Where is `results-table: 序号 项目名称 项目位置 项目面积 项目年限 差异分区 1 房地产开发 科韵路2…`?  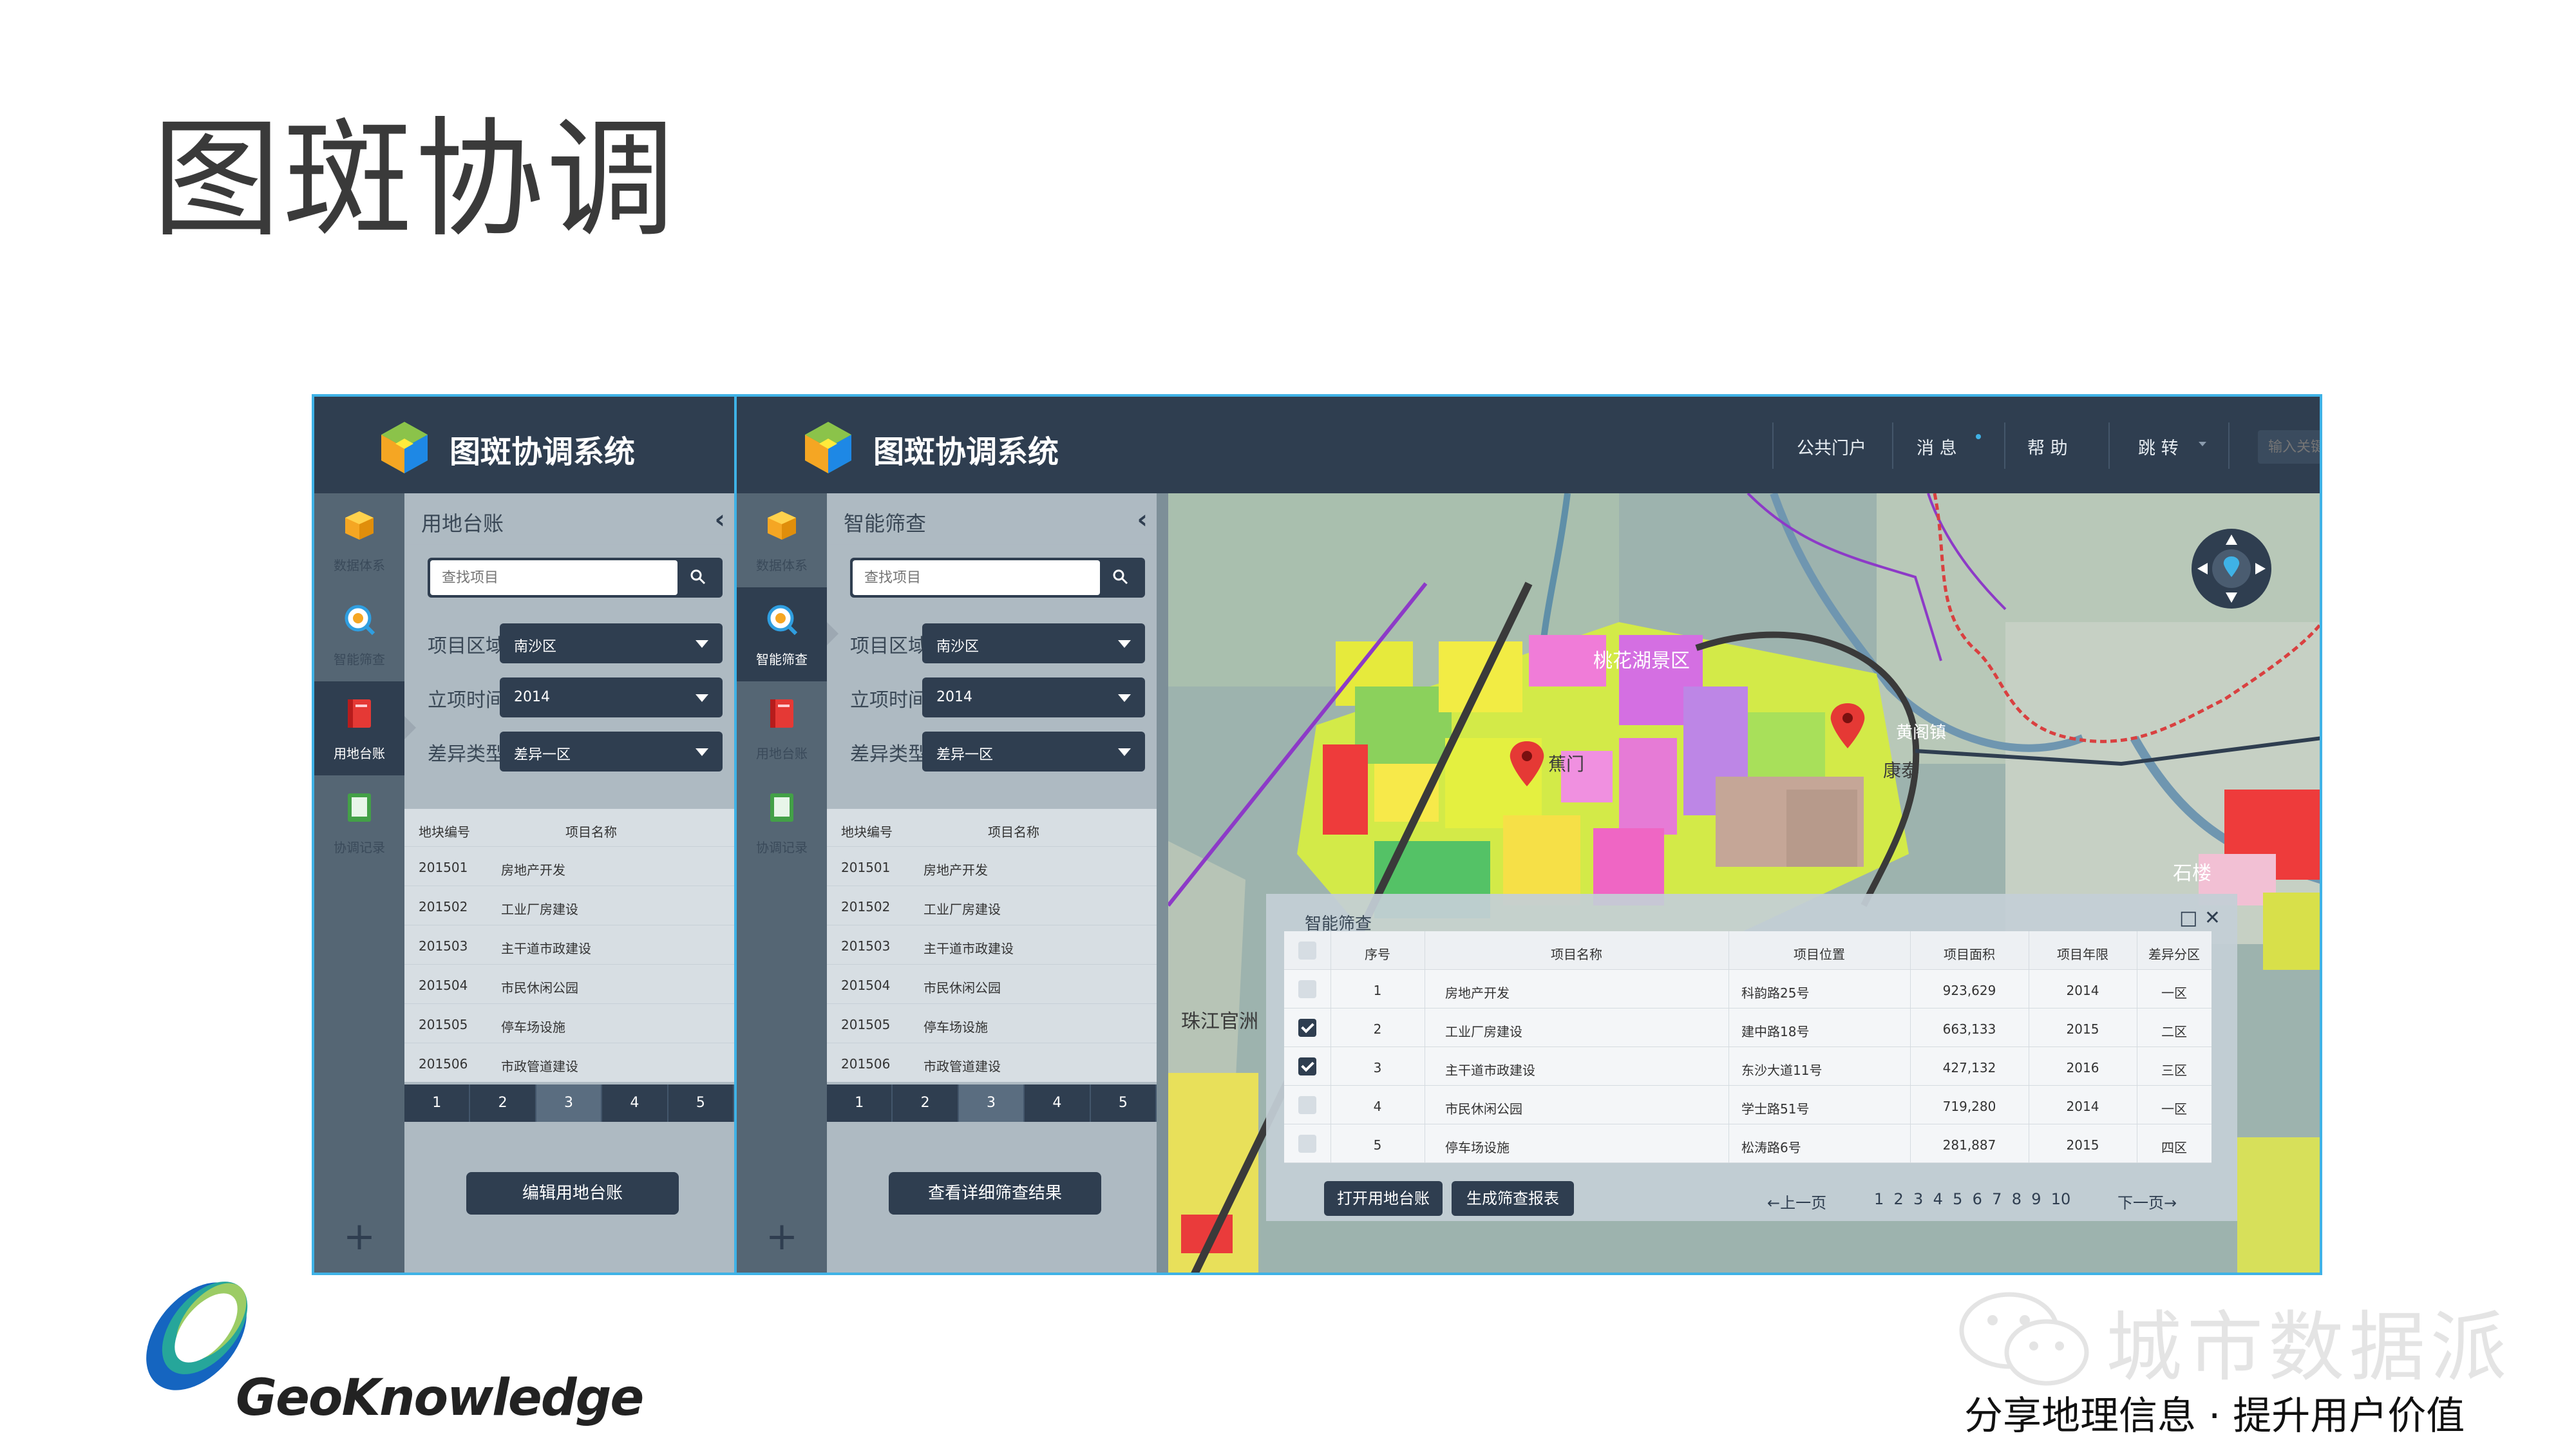 results-table: 序号 项目名称 项目位置 项目面积 项目年限 差异分区 1 房地产开发 科韵路2… is located at coordinates (1748, 1047).